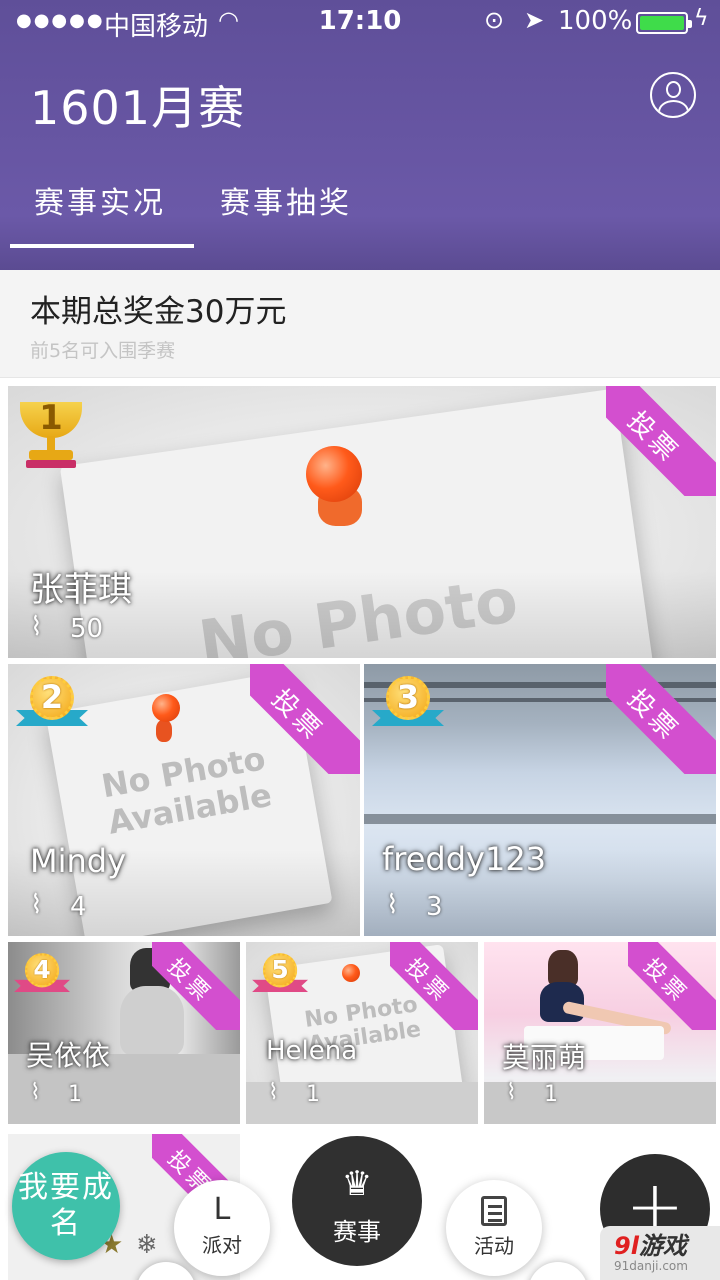 This screenshot has width=720, height=1280. I want to click on party-label: 派对, so click(222, 1245).